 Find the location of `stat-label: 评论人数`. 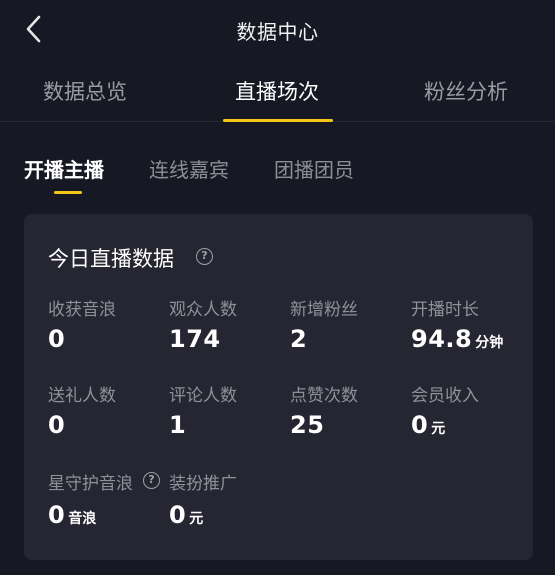

stat-label: 评论人数 is located at coordinates (203, 396).